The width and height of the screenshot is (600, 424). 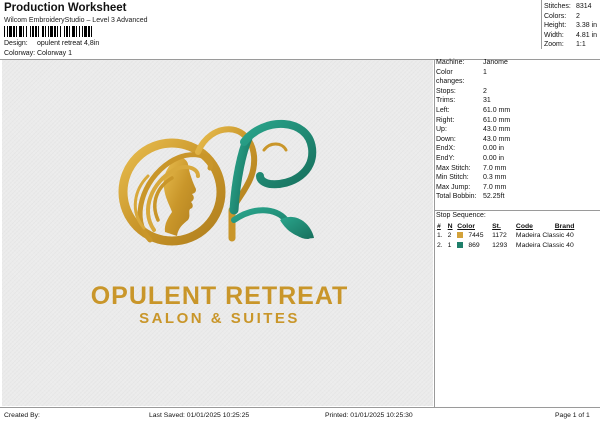 What do you see at coordinates (473, 120) in the screenshot?
I see `stat-row: Right: 61.0 mm` at bounding box center [473, 120].